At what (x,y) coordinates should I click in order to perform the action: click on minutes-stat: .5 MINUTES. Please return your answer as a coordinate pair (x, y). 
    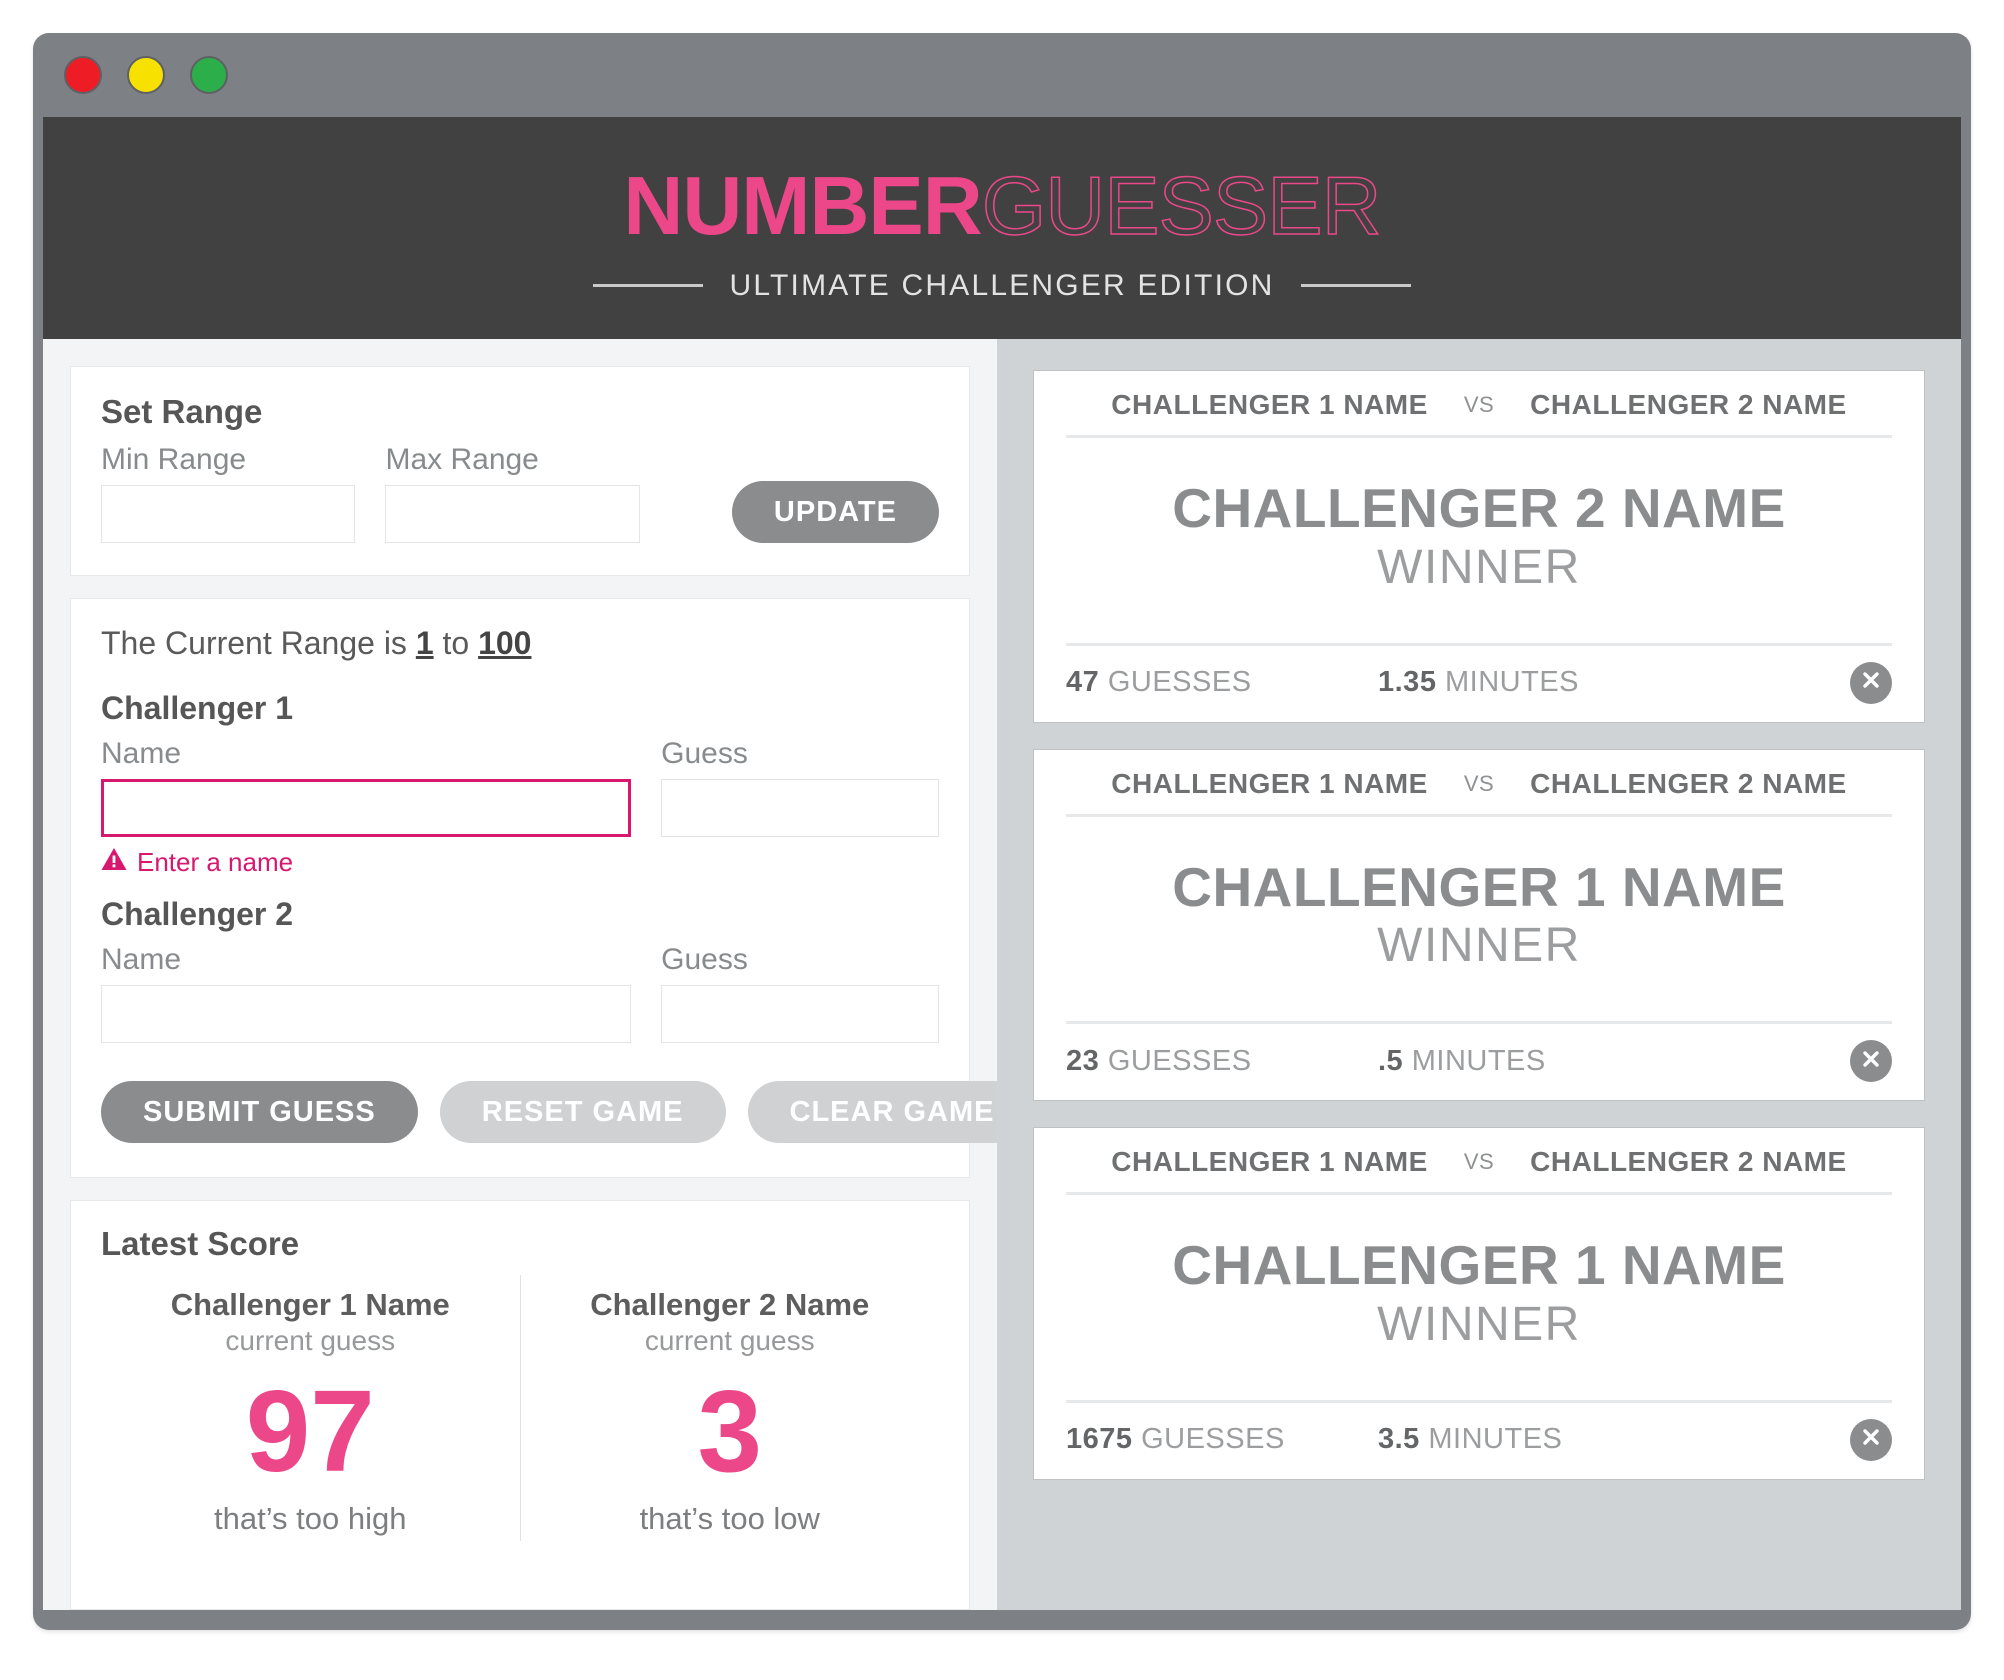
    Looking at the image, I should click on (1608, 1061).